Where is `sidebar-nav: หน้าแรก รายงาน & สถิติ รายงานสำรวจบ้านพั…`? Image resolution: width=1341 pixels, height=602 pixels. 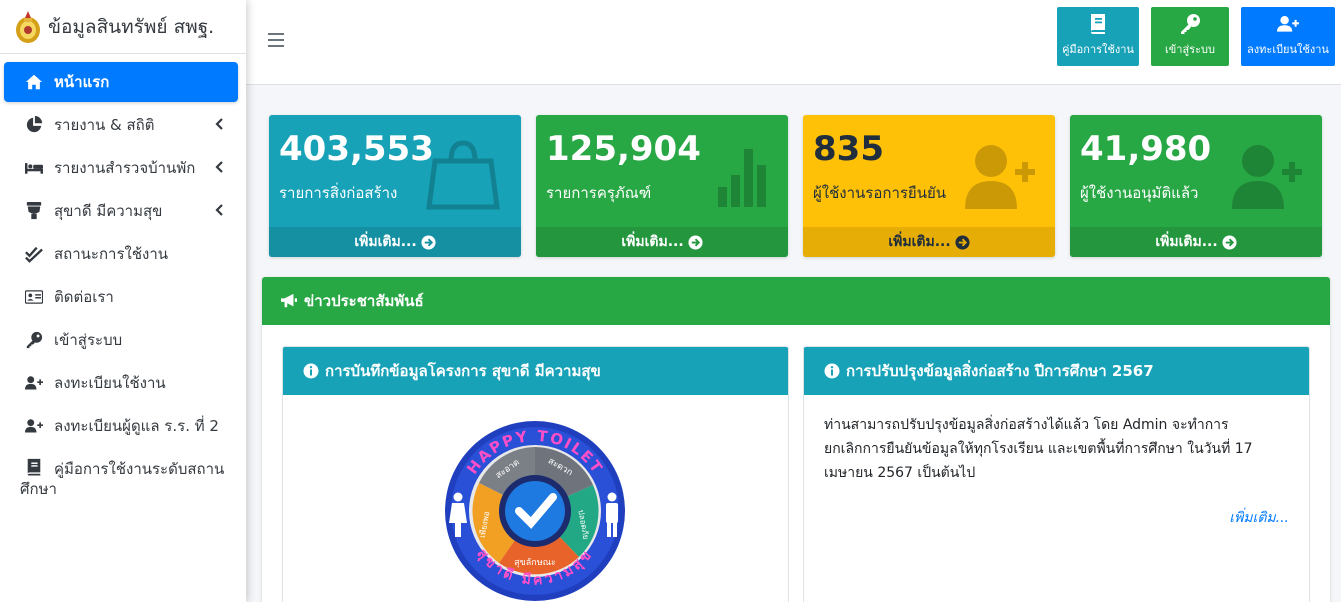 sidebar-nav: หน้าแรก รายงาน & สถิติ รายงานสำรวจบ้านพั… is located at coordinates (123, 277).